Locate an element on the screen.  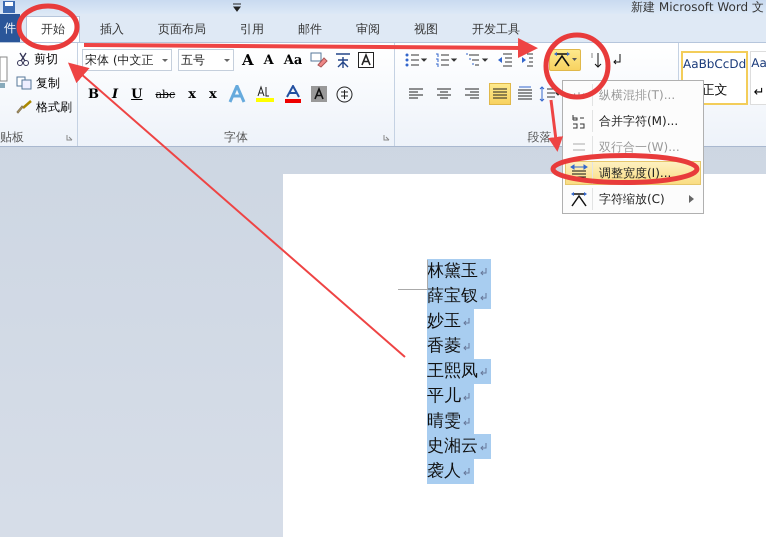
combine-characters-icon is located at coordinates (579, 121).